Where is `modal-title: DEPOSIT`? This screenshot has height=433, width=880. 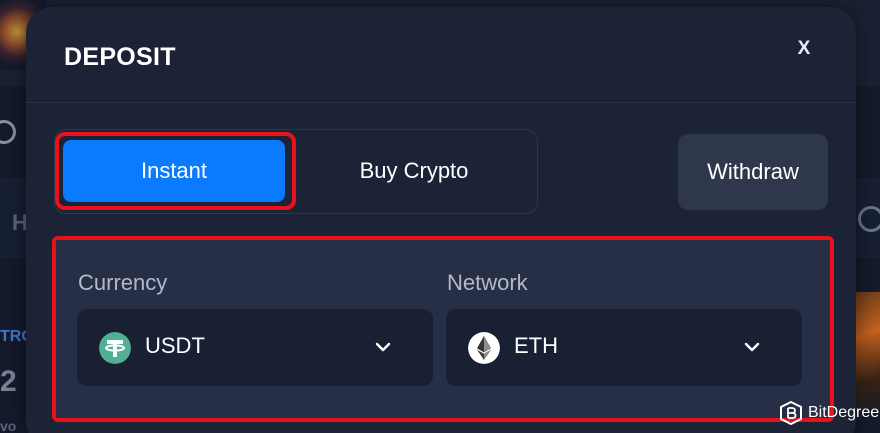
modal-title: DEPOSIT is located at coordinates (120, 57).